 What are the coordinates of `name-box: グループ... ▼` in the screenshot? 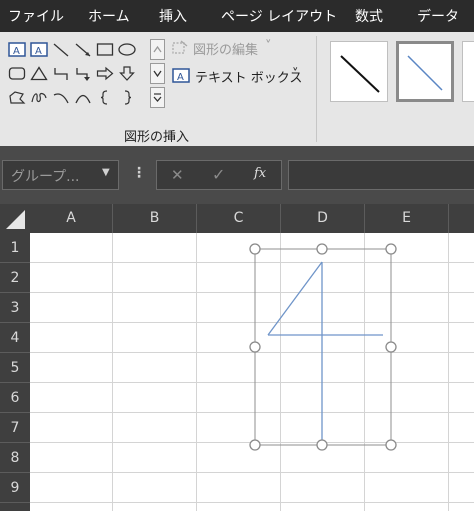 It's located at (60, 175).